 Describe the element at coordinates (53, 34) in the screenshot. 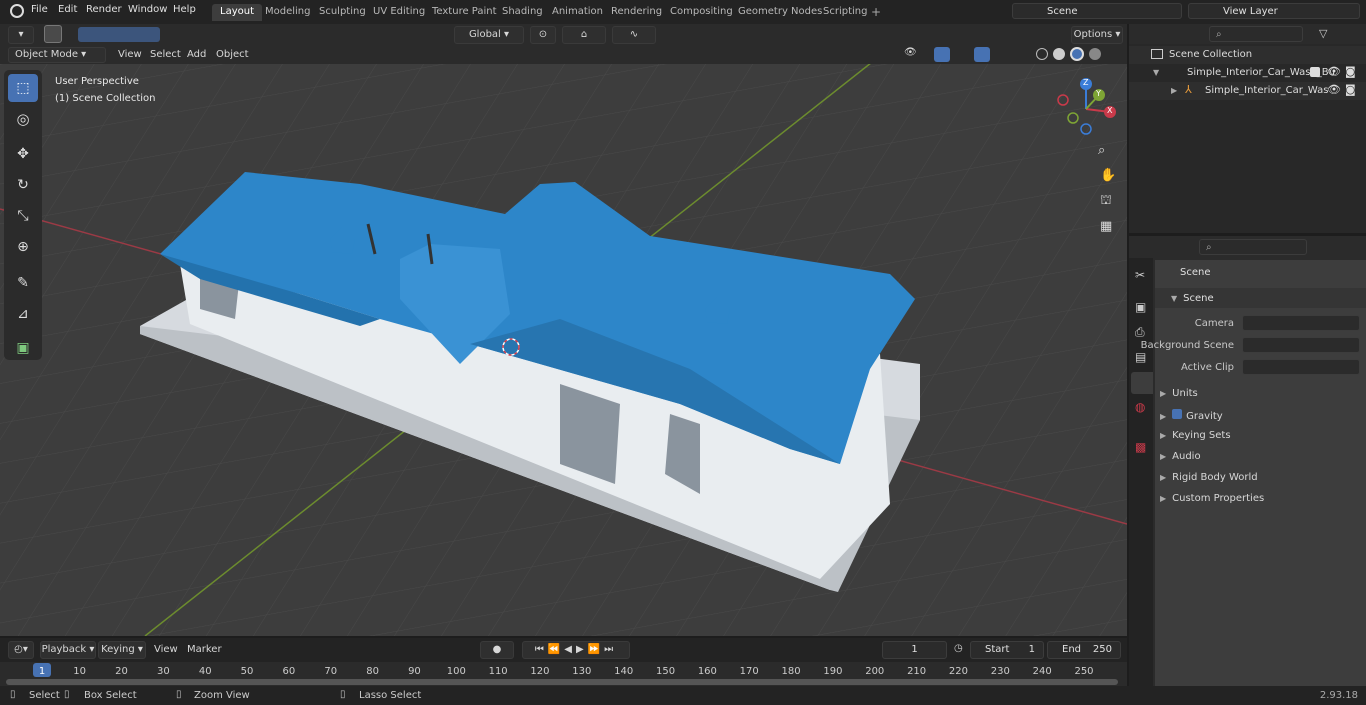

I see `select-tool-icon` at that location.